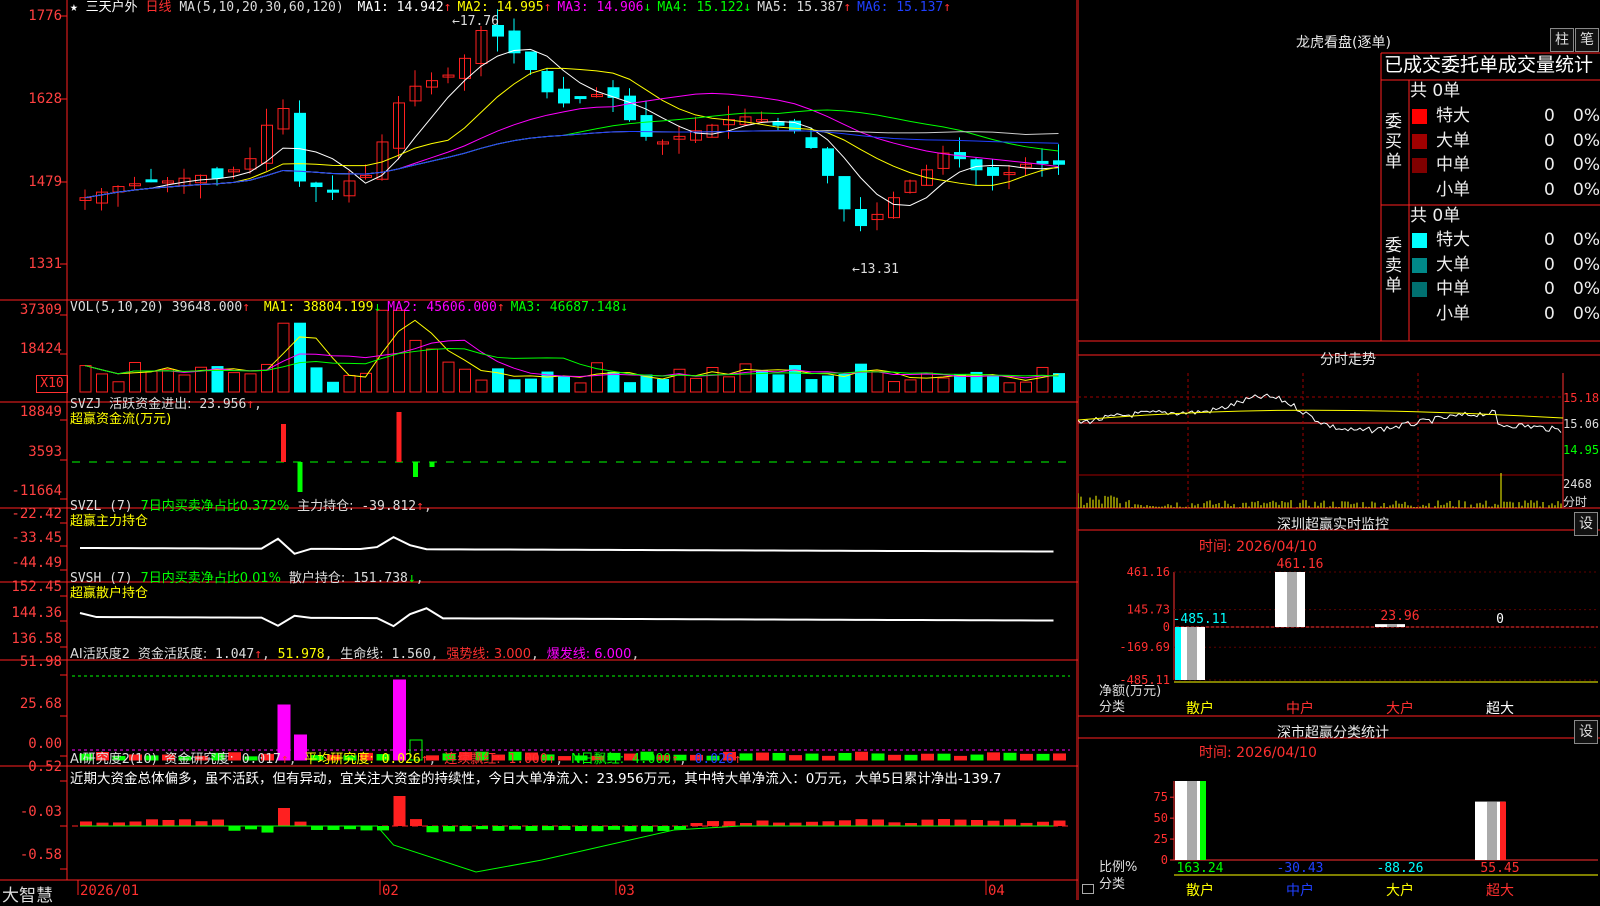 The image size is (1600, 906). What do you see at coordinates (247, 578) in the screenshot?
I see `svsh-header: SVSH (7) 7日内买卖净占比0.01% 散户持仓: 151.738↓,` at bounding box center [247, 578].